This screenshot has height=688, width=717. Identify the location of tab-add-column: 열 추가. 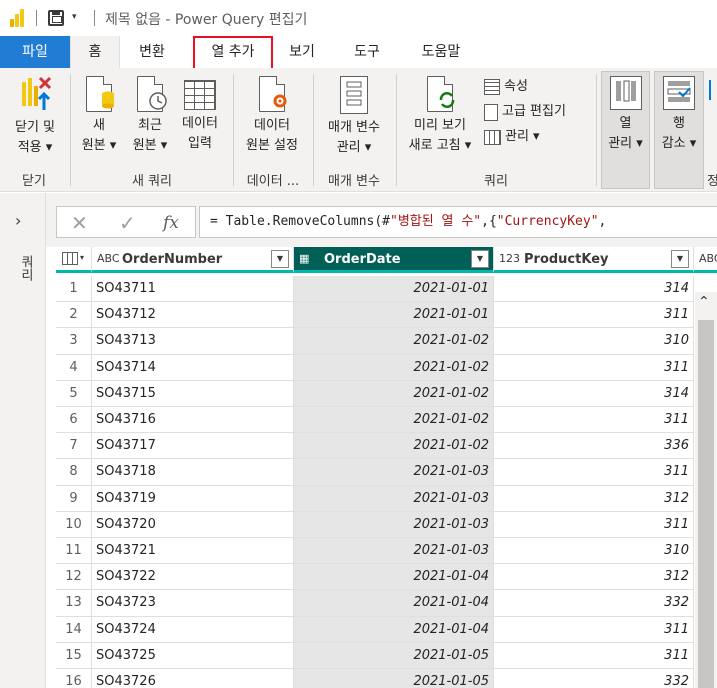
(233, 53).